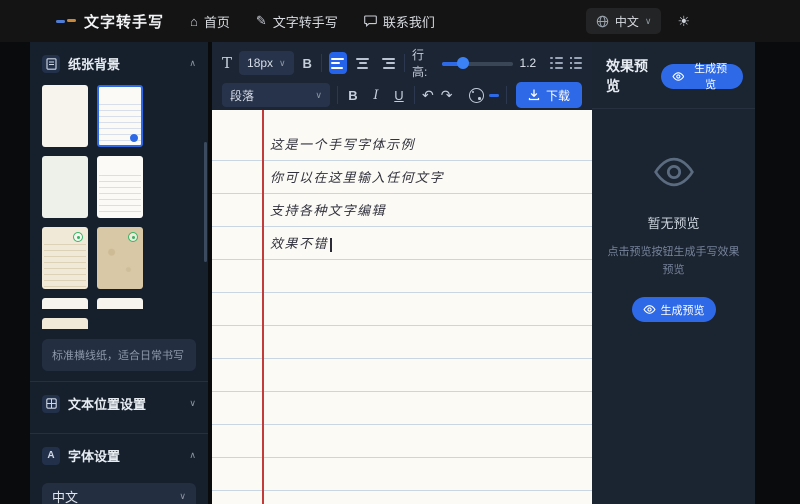 Image resolution: width=800 pixels, height=504 pixels. Describe the element at coordinates (263, 307) in the screenshot. I see `margin-line` at that location.